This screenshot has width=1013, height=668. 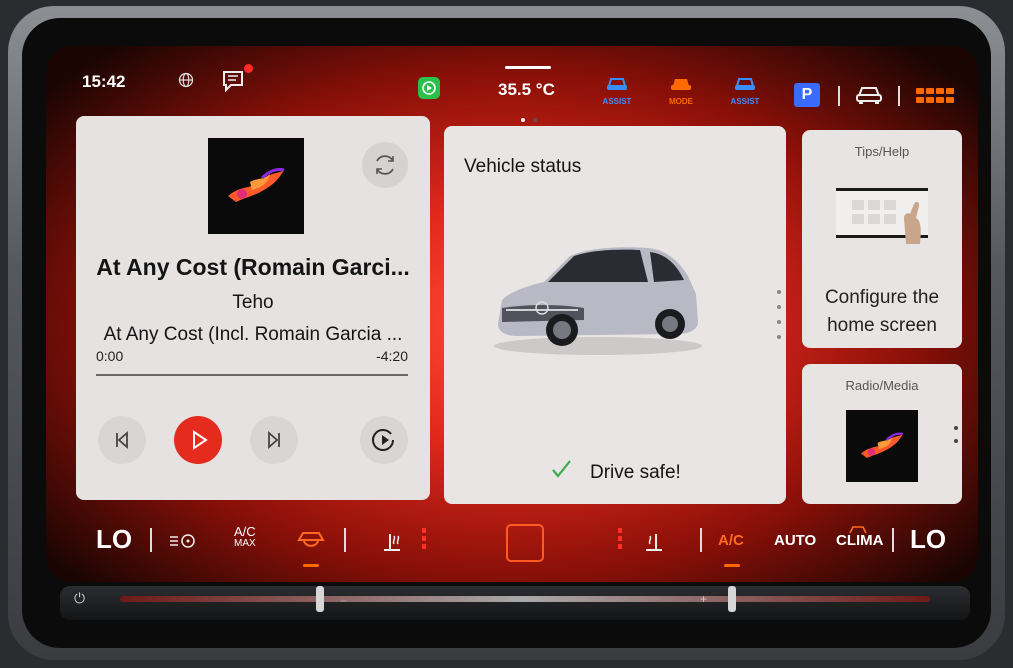 I want to click on seat-heat-right-icon, so click(x=654, y=543).